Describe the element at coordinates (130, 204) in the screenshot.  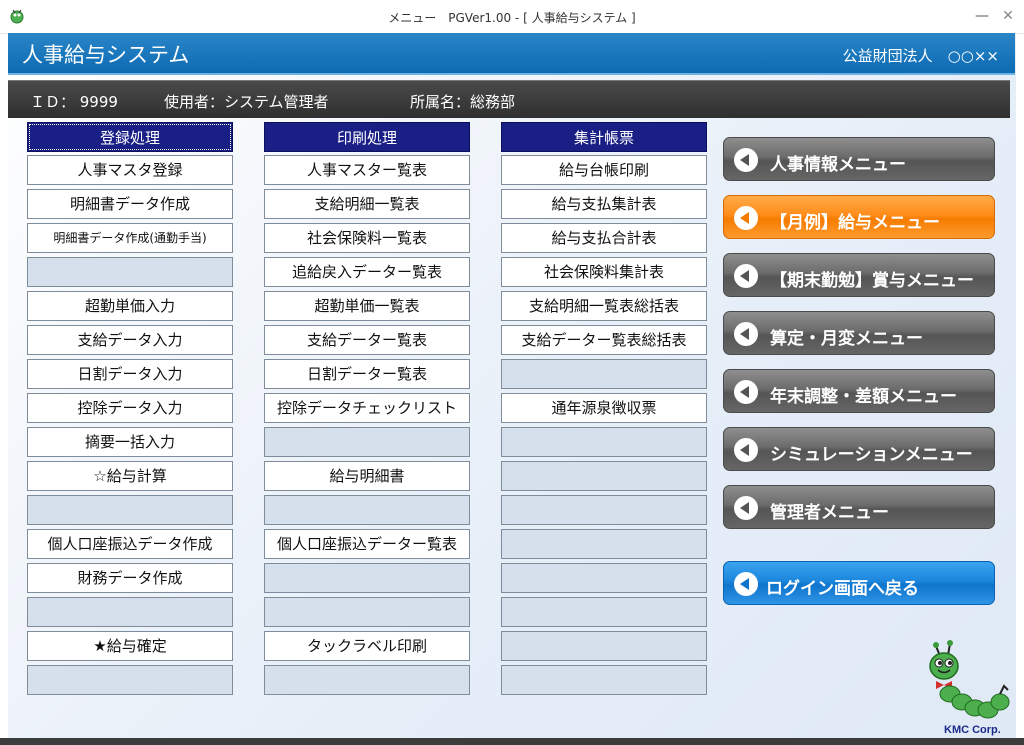
I see `registration-item: 明細書データ作成` at that location.